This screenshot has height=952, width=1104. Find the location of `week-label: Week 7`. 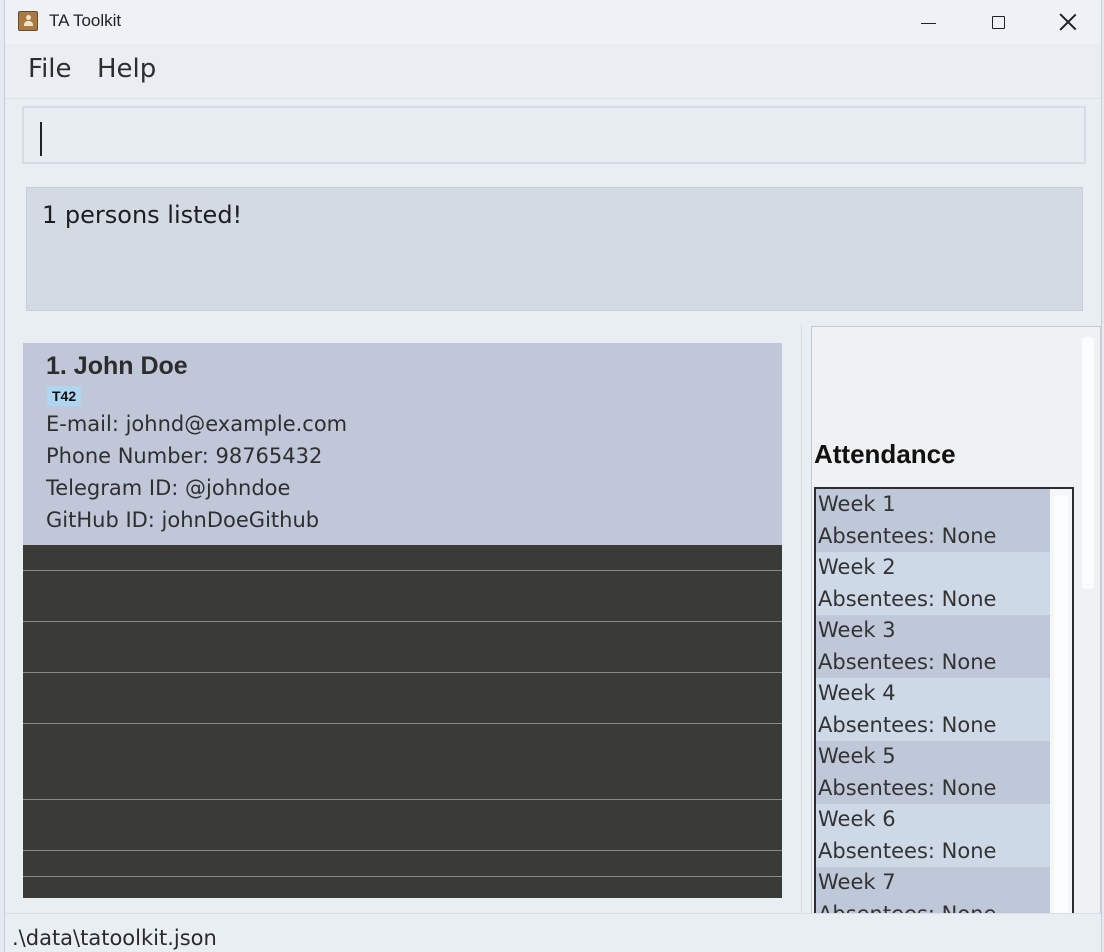

week-label: Week 7 is located at coordinates (857, 882).